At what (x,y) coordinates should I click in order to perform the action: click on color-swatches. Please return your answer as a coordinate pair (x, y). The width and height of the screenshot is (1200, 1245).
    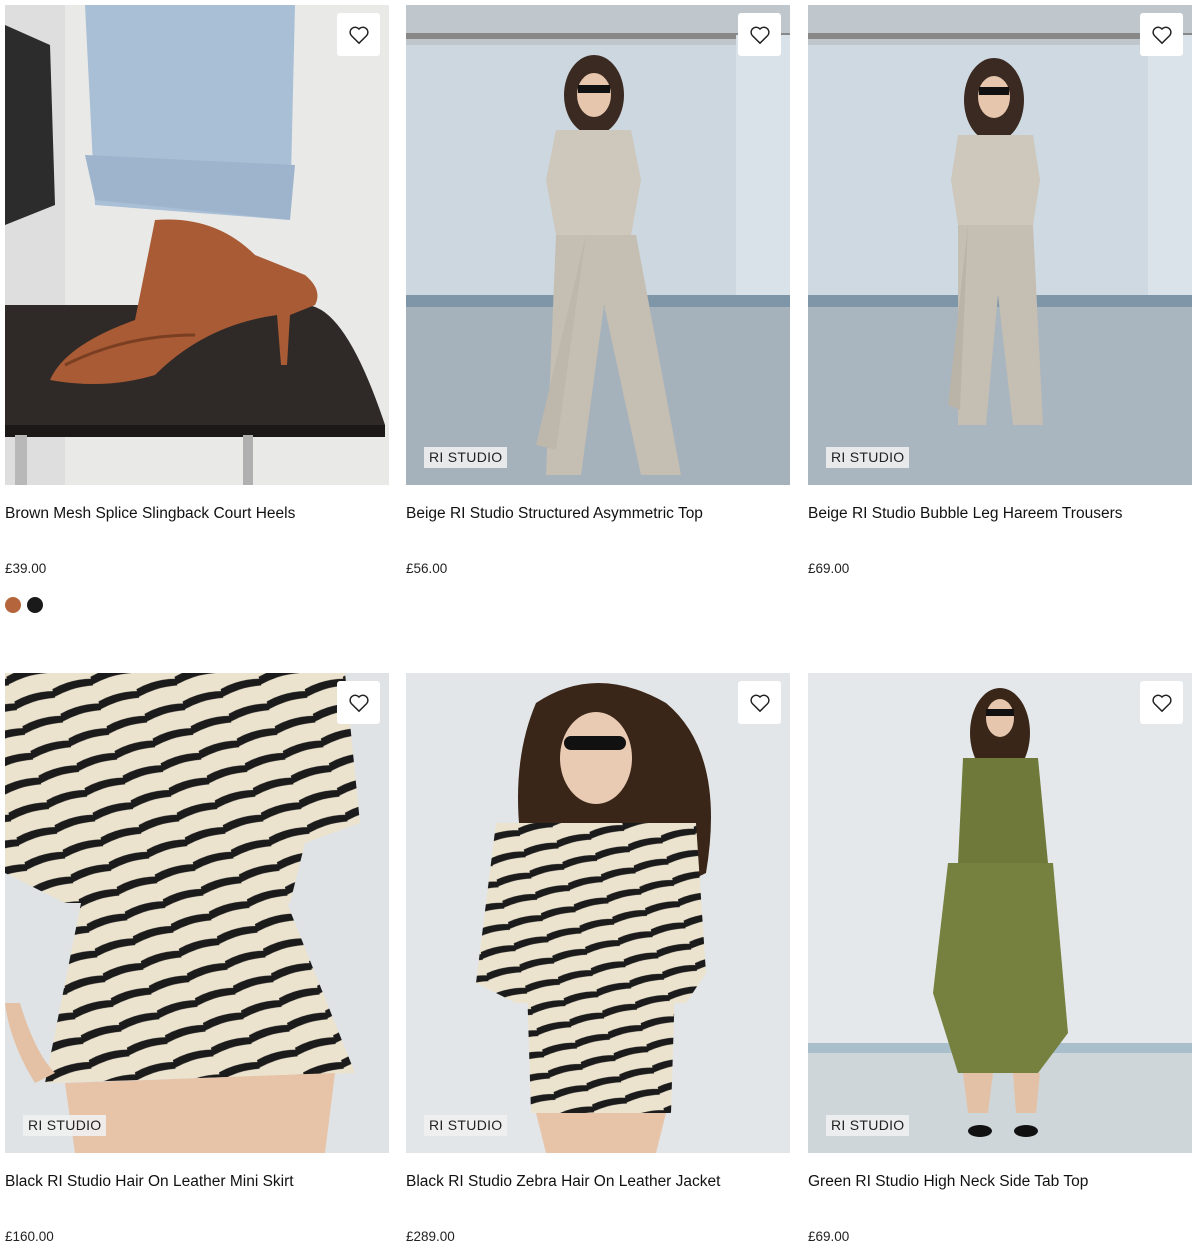
    Looking at the image, I should click on (24, 605).